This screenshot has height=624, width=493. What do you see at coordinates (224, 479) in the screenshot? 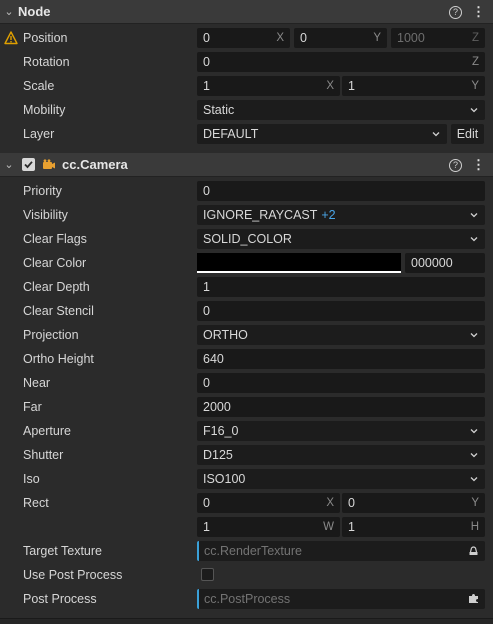
I see `iso-value: ISO100` at bounding box center [224, 479].